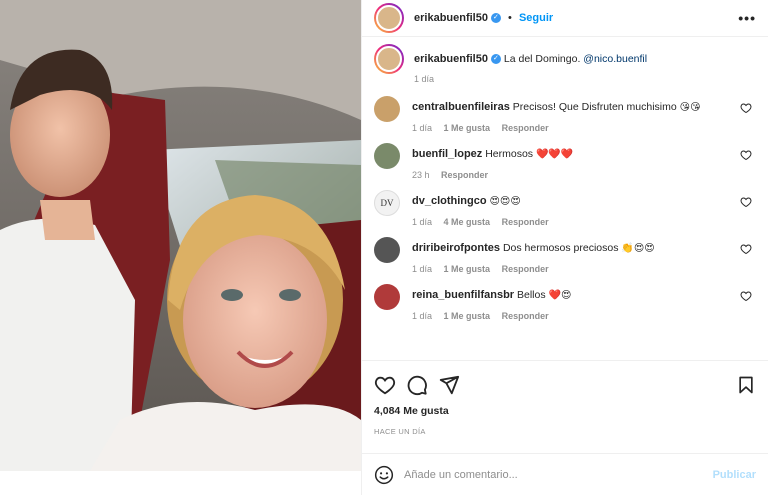 This screenshot has height=495, width=768. Describe the element at coordinates (560, 295) in the screenshot. I see `comment-emoji: ❤️😍` at that location.